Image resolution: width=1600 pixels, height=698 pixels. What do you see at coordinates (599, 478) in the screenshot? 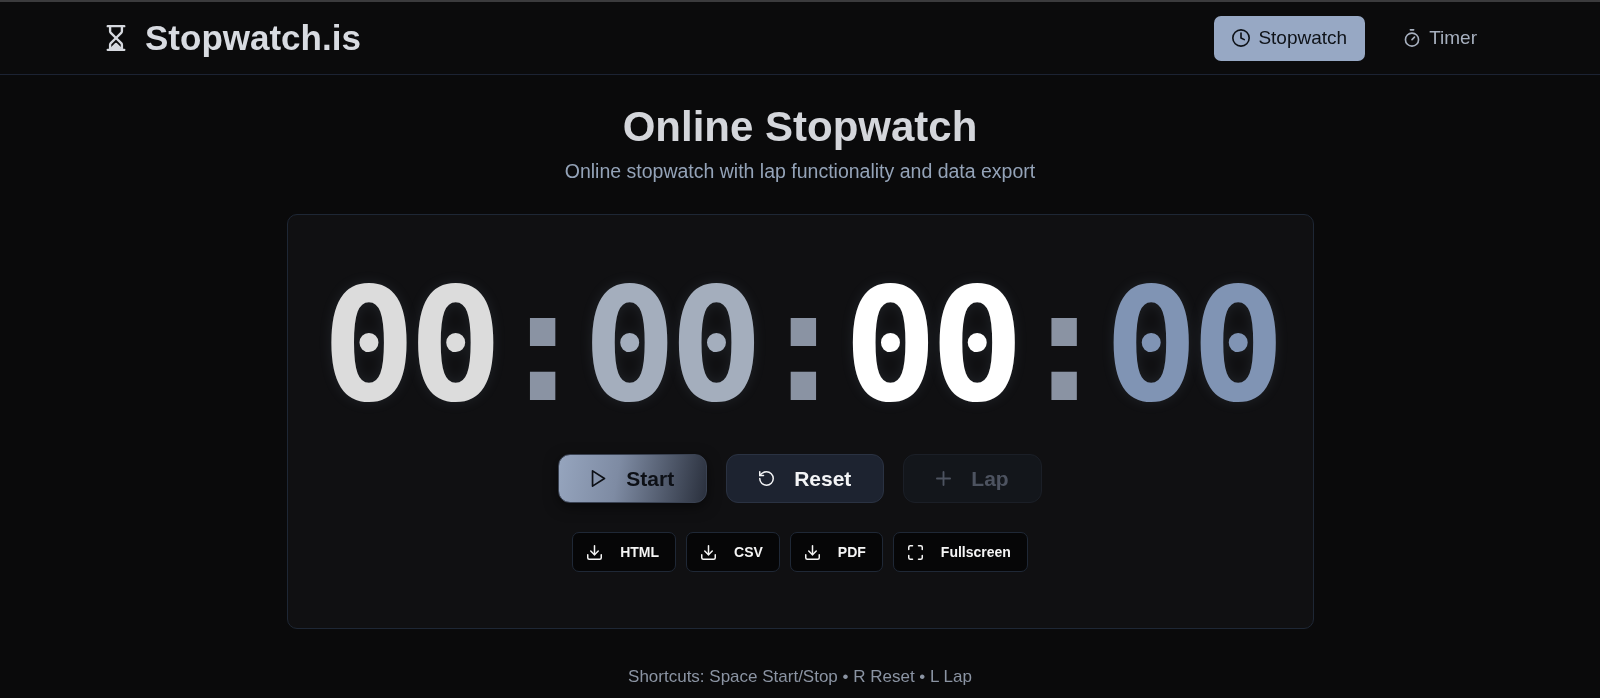
I see `play-icon` at bounding box center [599, 478].